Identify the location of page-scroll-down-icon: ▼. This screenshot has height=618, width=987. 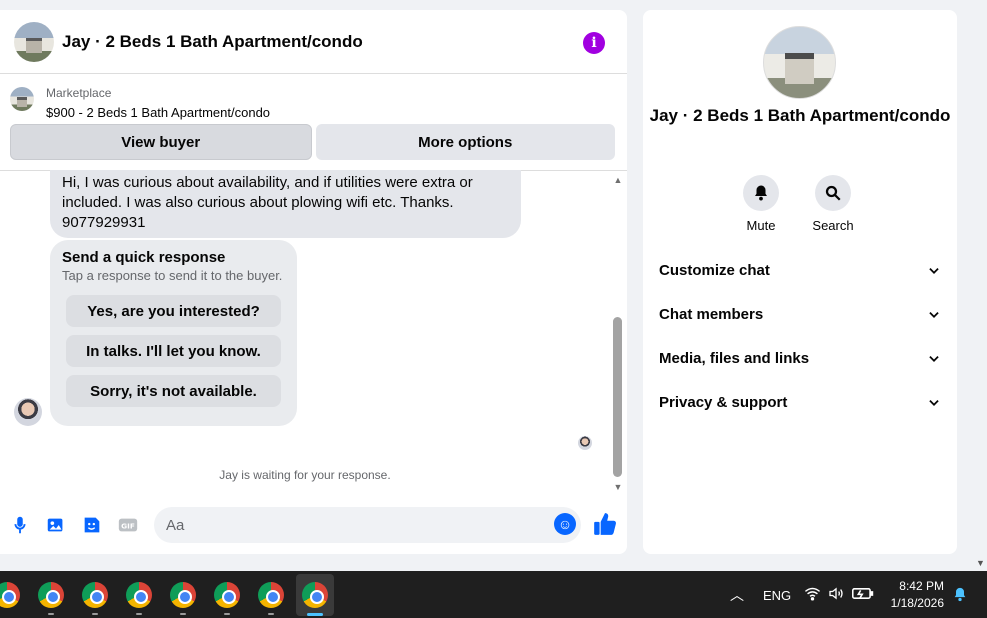
(980, 563).